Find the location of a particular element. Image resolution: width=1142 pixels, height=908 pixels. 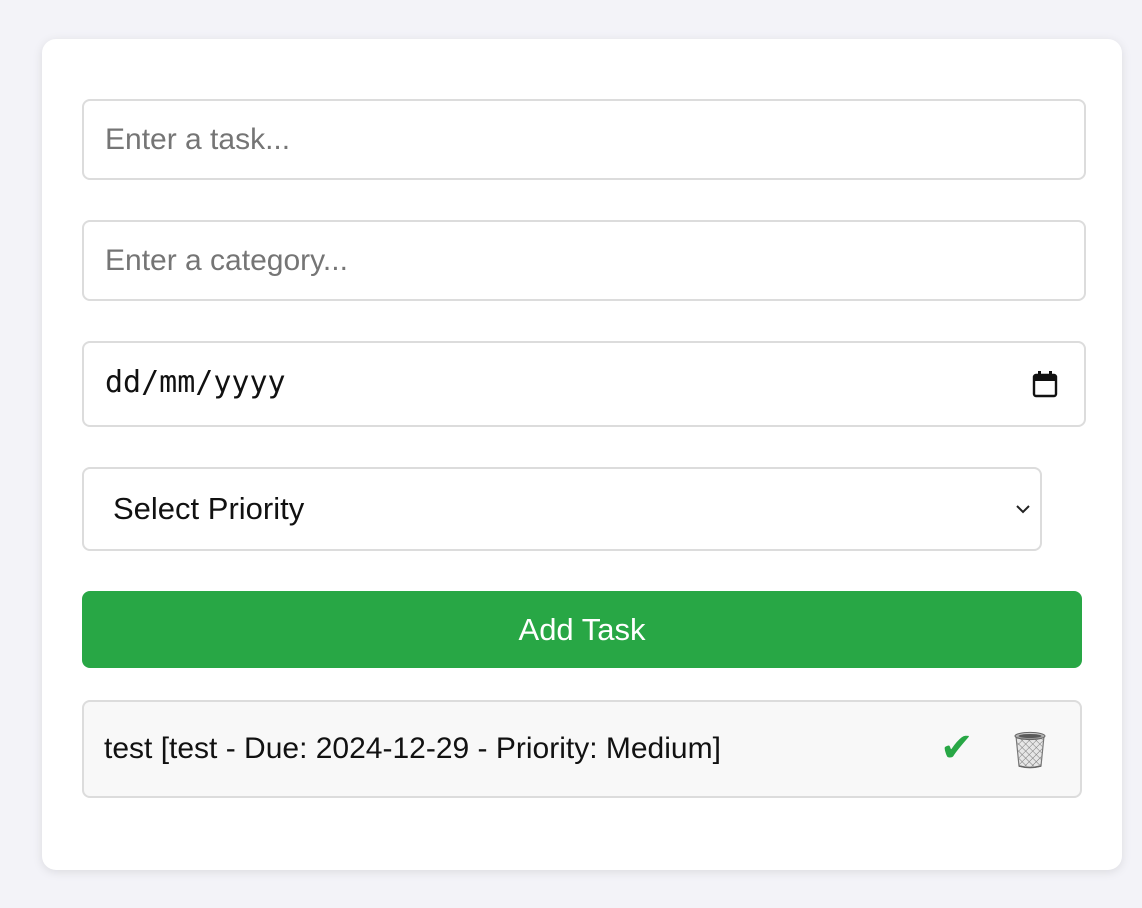

check-icon: ✔ is located at coordinates (957, 748).